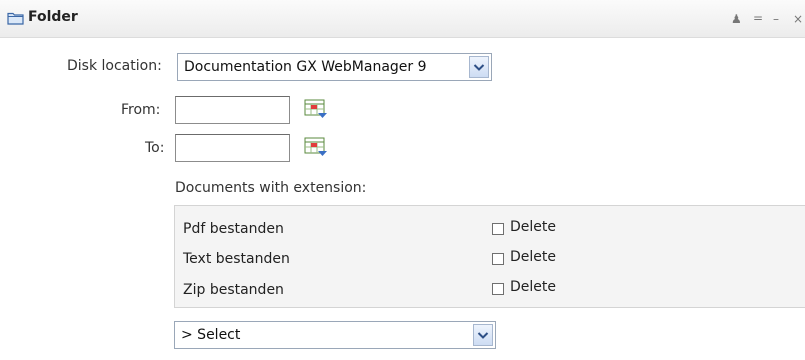 This screenshot has width=805, height=360. I want to click on disk-location-value: Documentation GX WebManager 9, so click(305, 67).